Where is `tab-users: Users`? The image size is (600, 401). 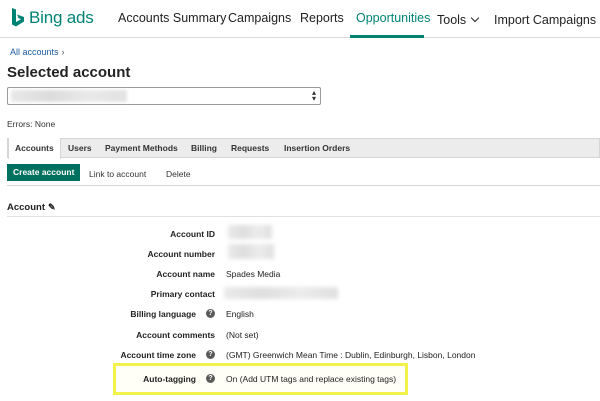 tab-users: Users is located at coordinates (80, 148).